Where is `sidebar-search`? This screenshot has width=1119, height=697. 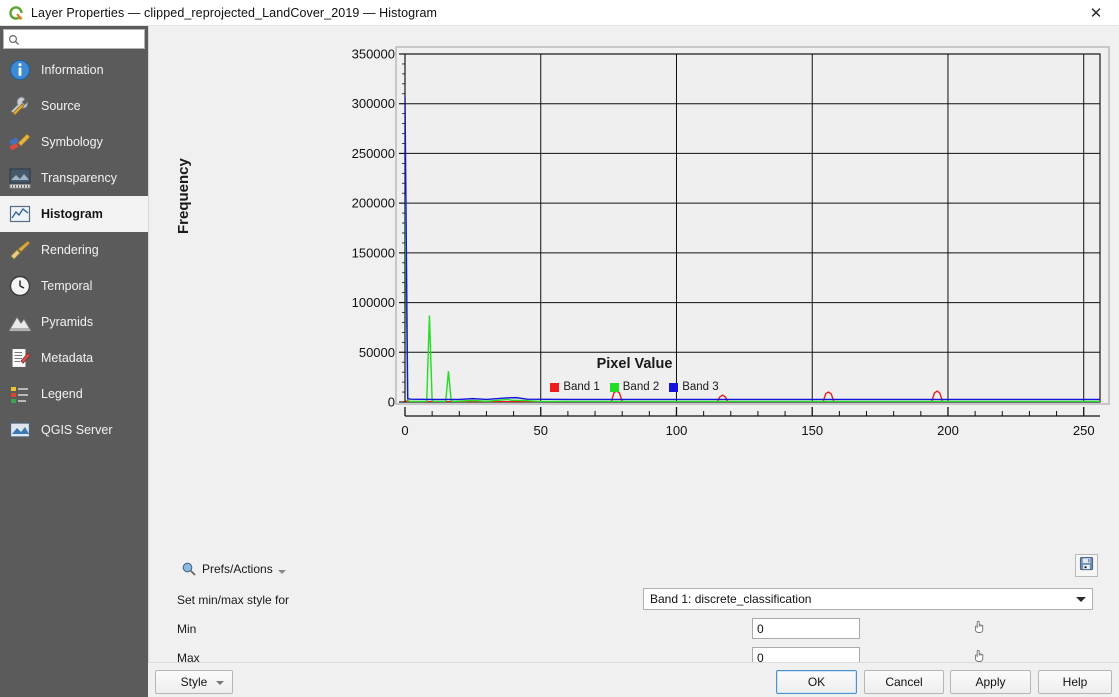
sidebar-search is located at coordinates (74, 39).